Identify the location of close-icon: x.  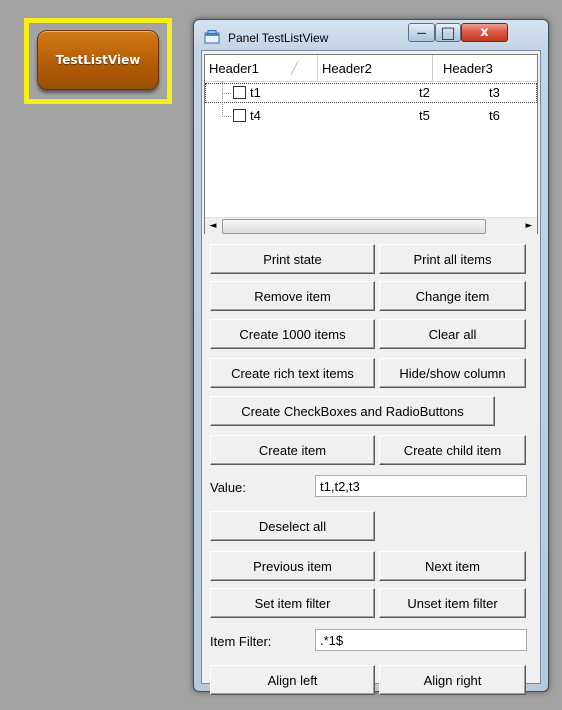
(484, 32).